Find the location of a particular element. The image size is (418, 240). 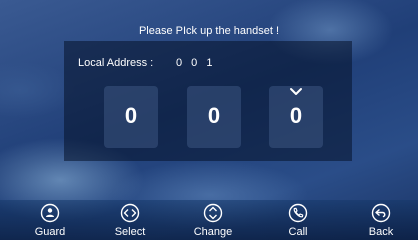

back-button: Back is located at coordinates (381, 220).